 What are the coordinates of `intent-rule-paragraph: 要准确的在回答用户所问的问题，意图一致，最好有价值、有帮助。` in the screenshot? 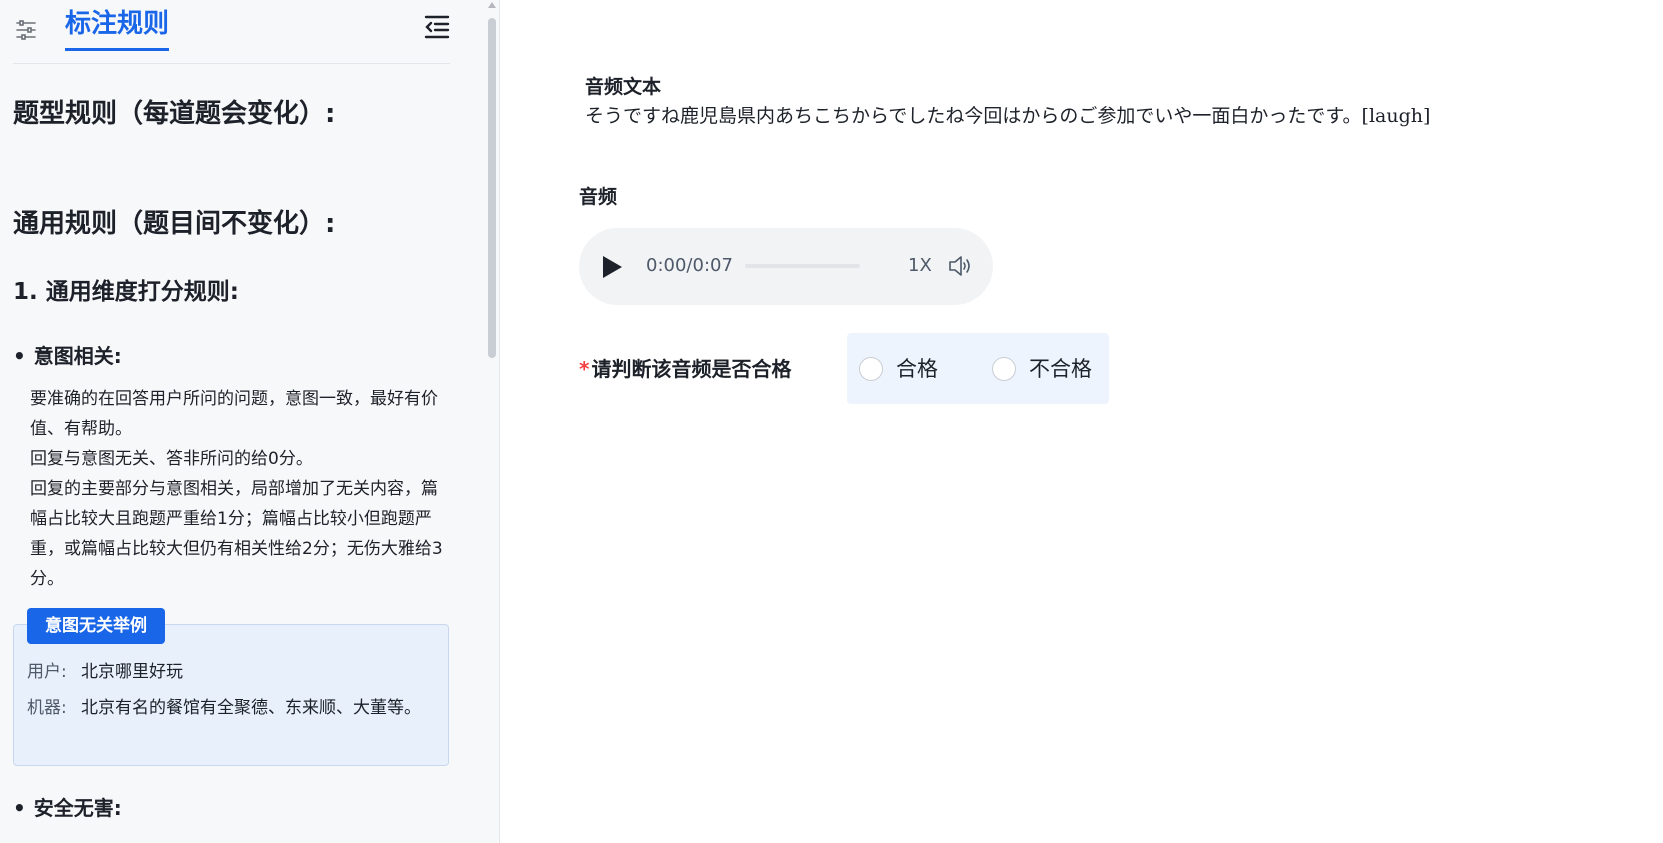 It's located at (234, 414).